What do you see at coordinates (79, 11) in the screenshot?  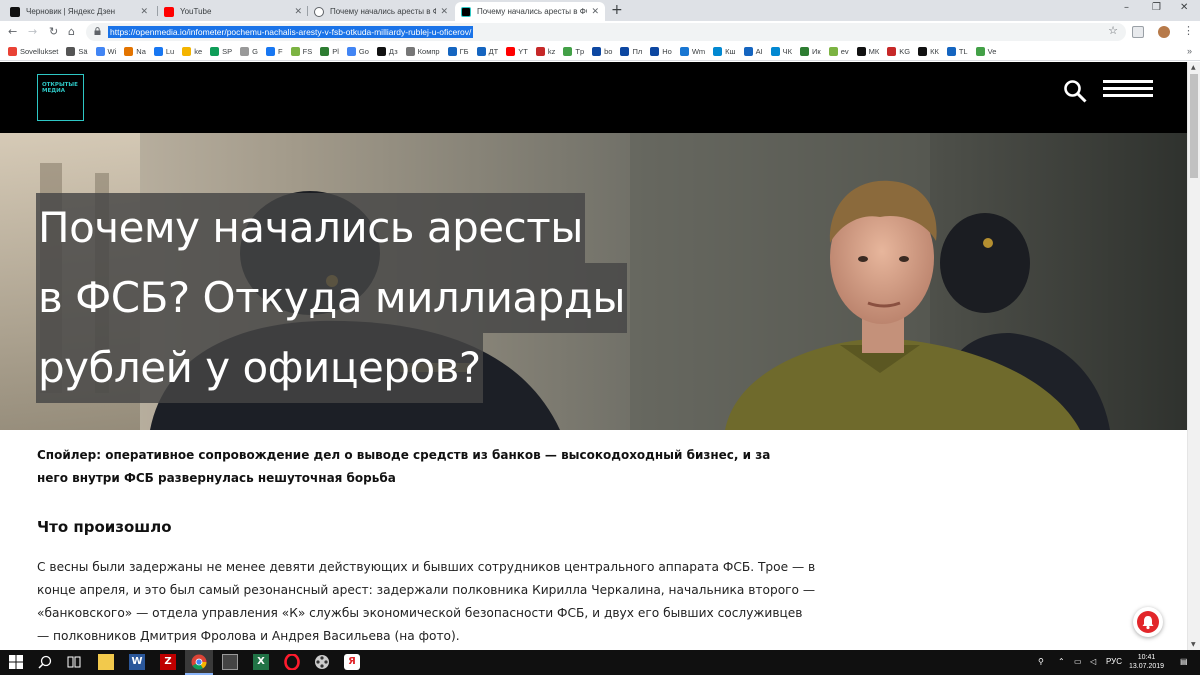 I see `tab-0: Черновик | Яндекс Дзен ✕` at bounding box center [79, 11].